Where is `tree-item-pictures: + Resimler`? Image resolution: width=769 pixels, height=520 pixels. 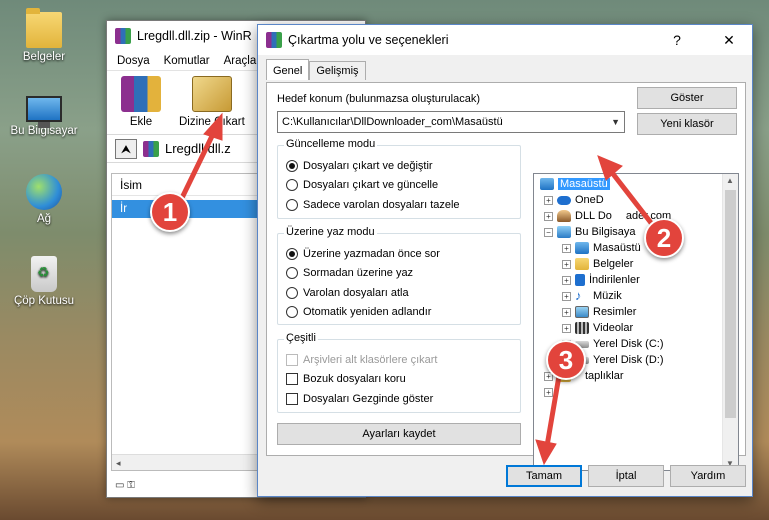 tree-item-pictures: + Resimler is located at coordinates (599, 312).